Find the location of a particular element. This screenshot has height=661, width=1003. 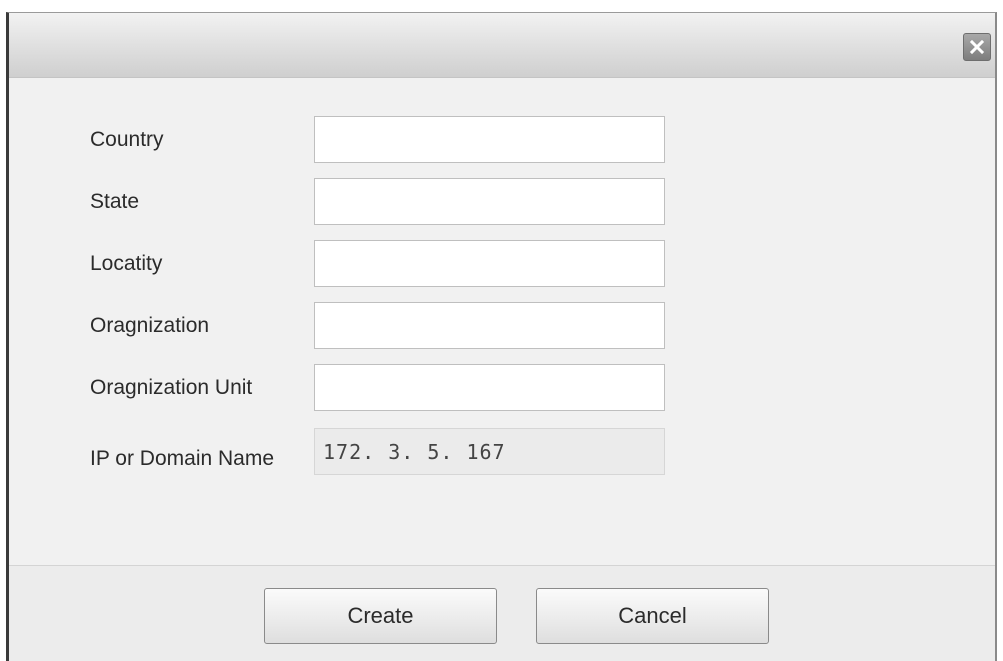

organization-input is located at coordinates (489, 325).